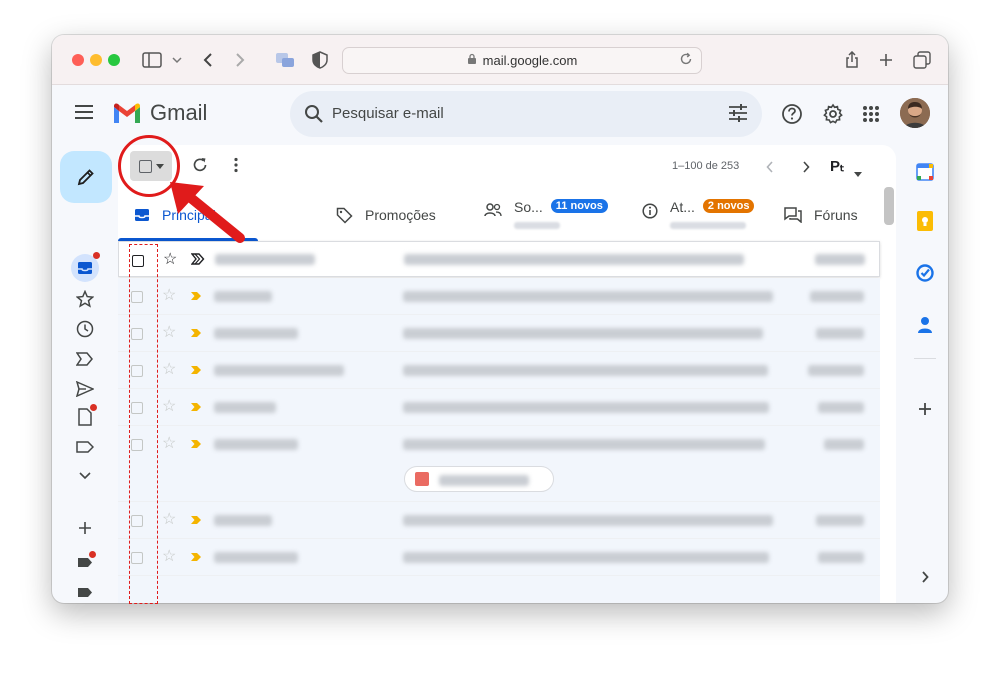 The width and height of the screenshot is (1000, 673). What do you see at coordinates (925, 577) in the screenshot?
I see `show-side-panel-chevron-icon` at bounding box center [925, 577].